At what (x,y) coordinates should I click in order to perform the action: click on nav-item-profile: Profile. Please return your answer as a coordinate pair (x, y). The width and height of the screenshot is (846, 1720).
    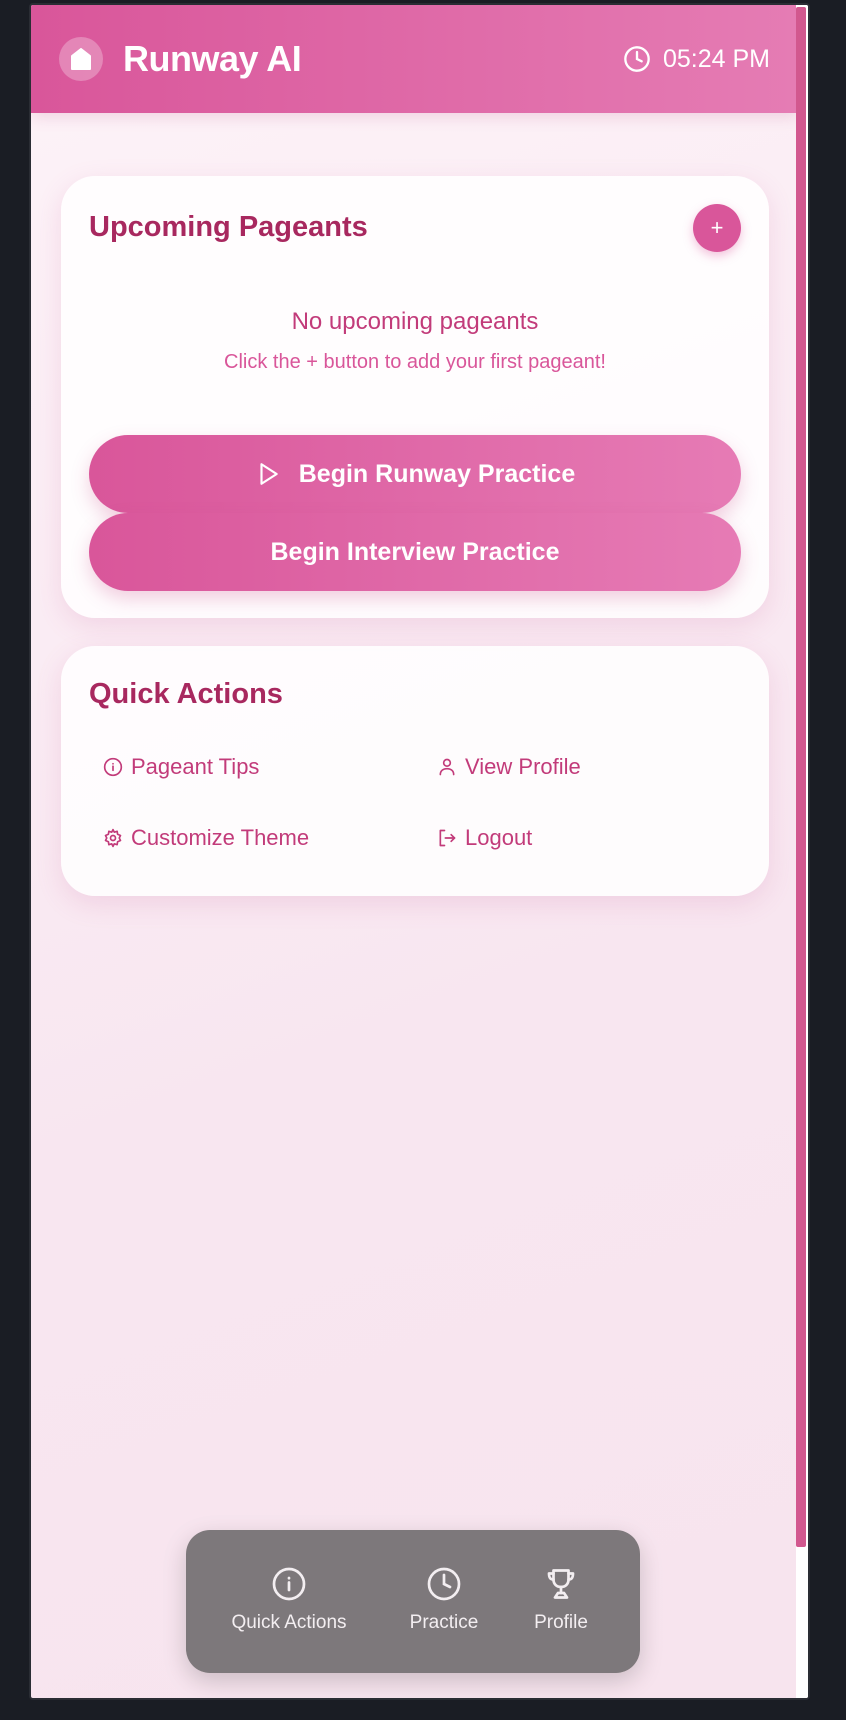
    Looking at the image, I should click on (561, 1600).